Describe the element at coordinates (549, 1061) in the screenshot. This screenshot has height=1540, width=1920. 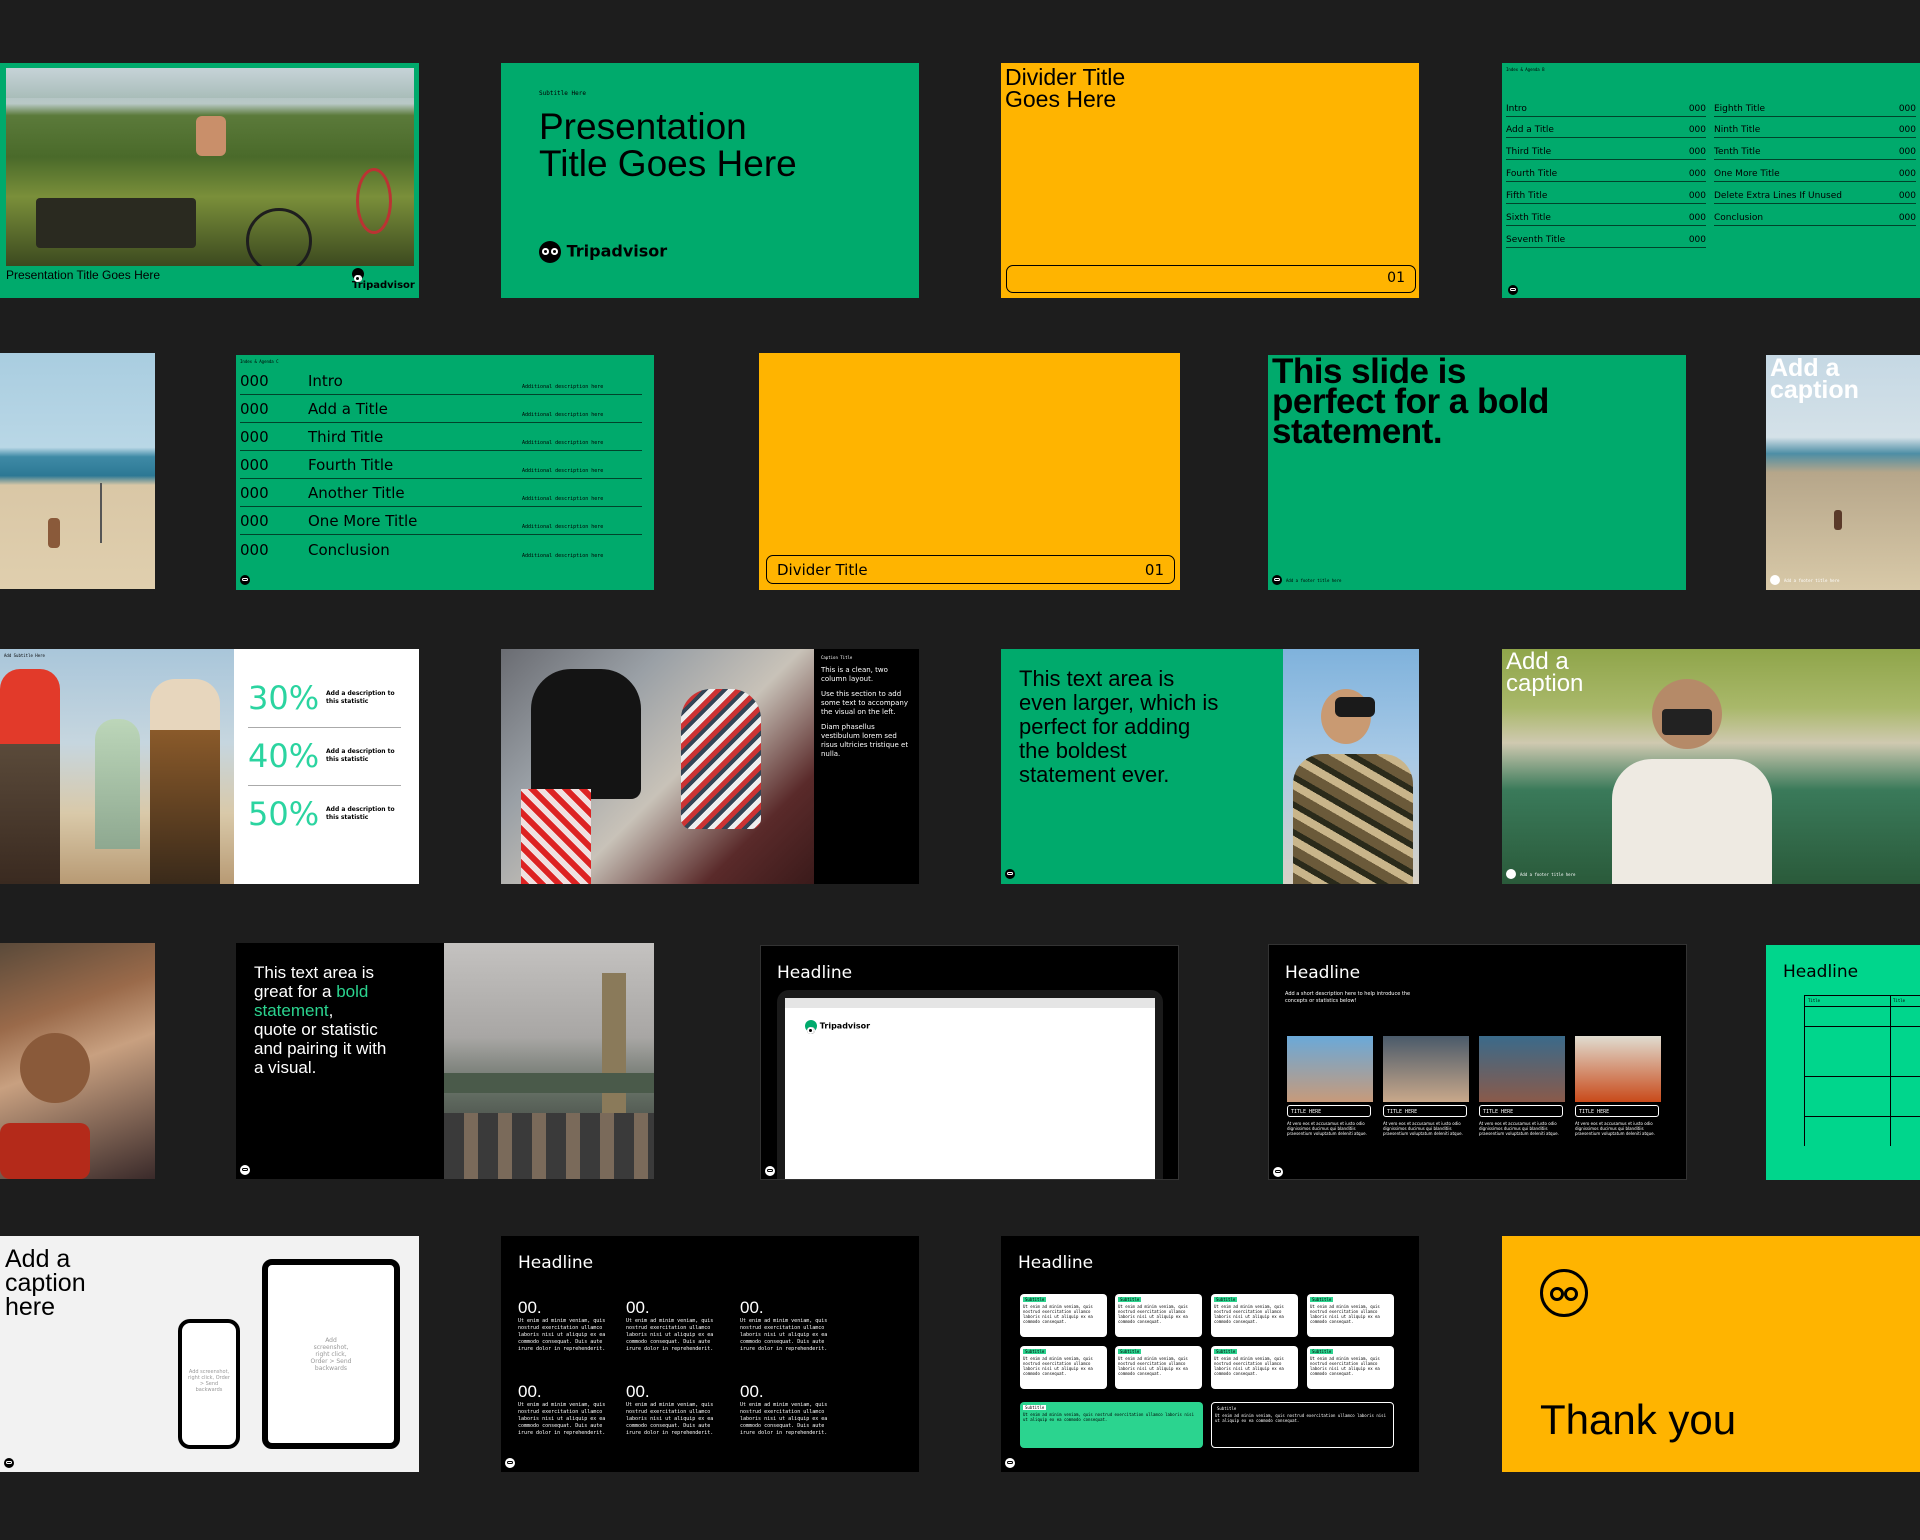
I see `photo-big-ben` at that location.